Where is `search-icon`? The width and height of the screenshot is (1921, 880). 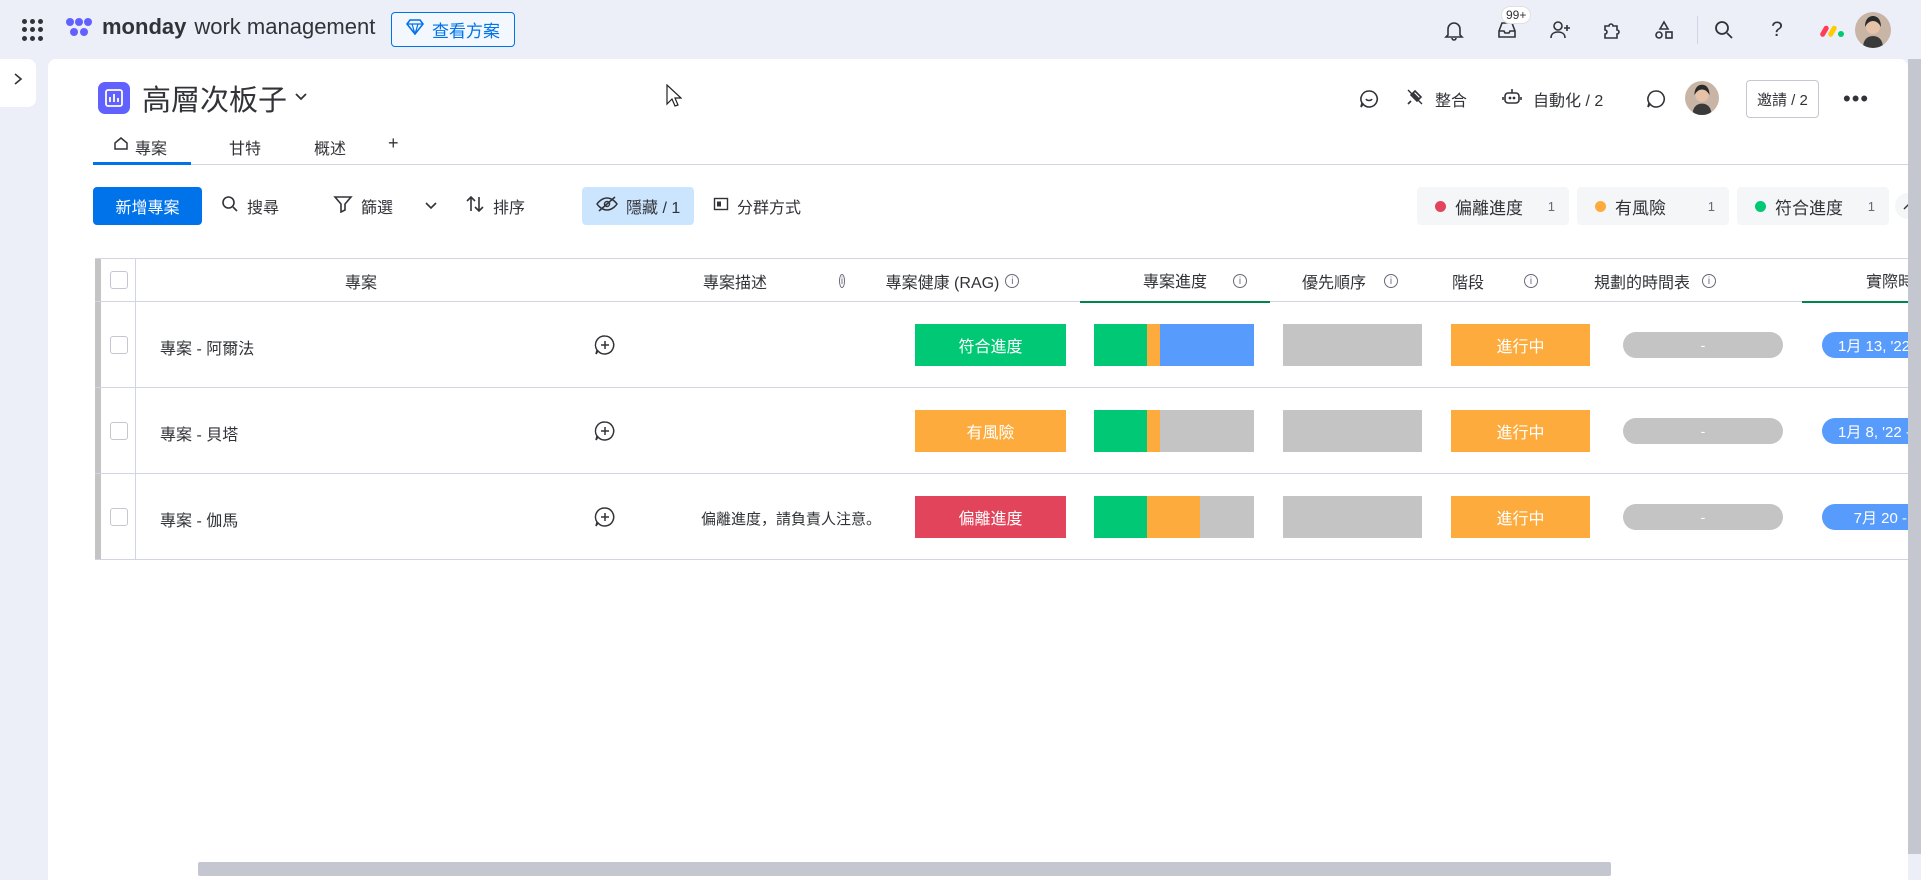
search-icon is located at coordinates (1724, 30).